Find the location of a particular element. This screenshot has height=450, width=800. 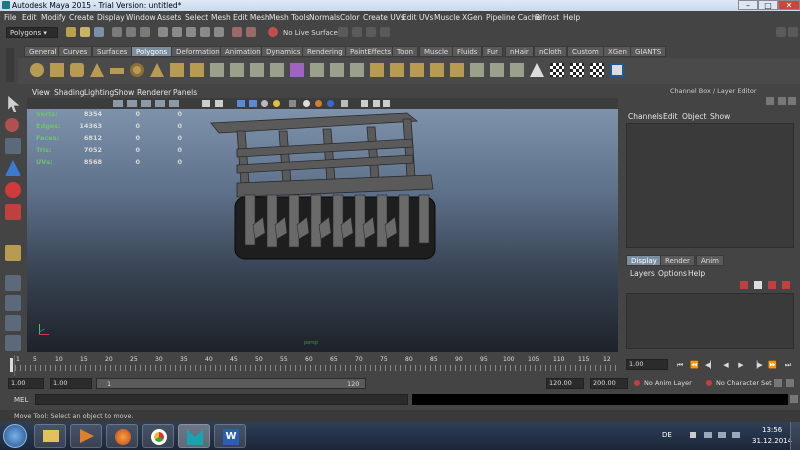

chrome-taskbar-icon is located at coordinates (158, 436).